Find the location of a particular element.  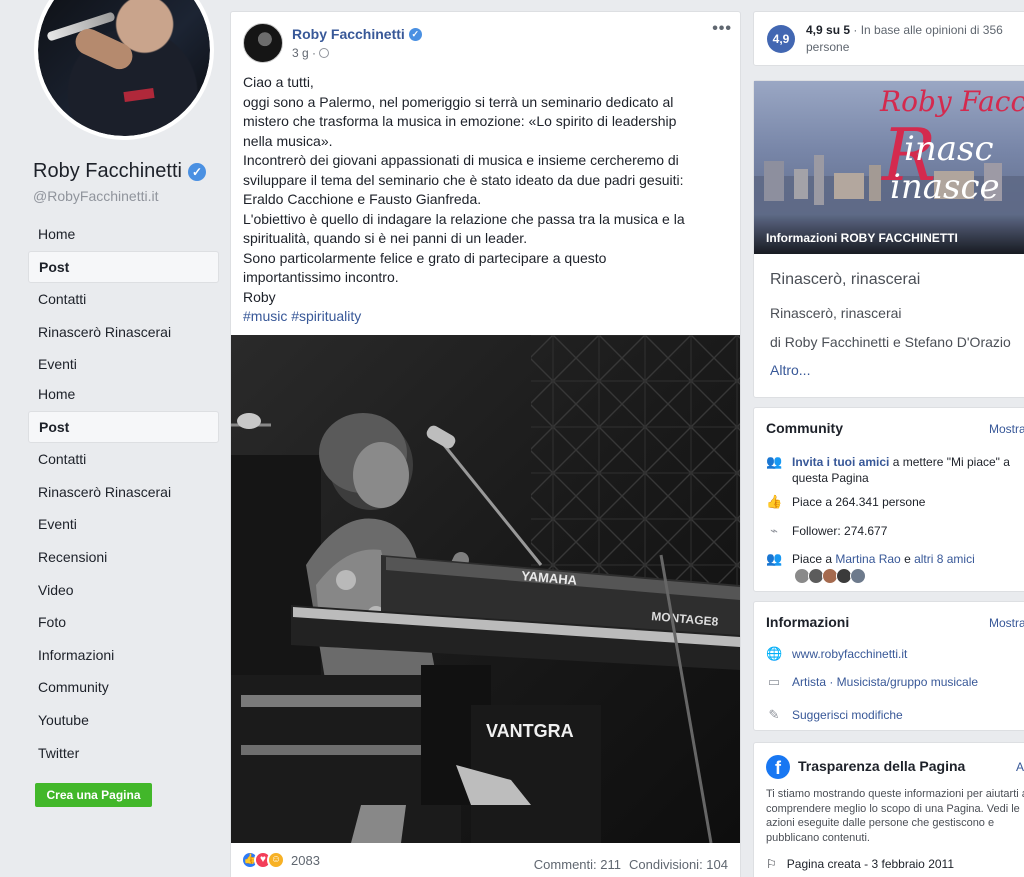

post-counts: Commenti: 211 Condivisioni: 104 is located at coordinates (631, 864).